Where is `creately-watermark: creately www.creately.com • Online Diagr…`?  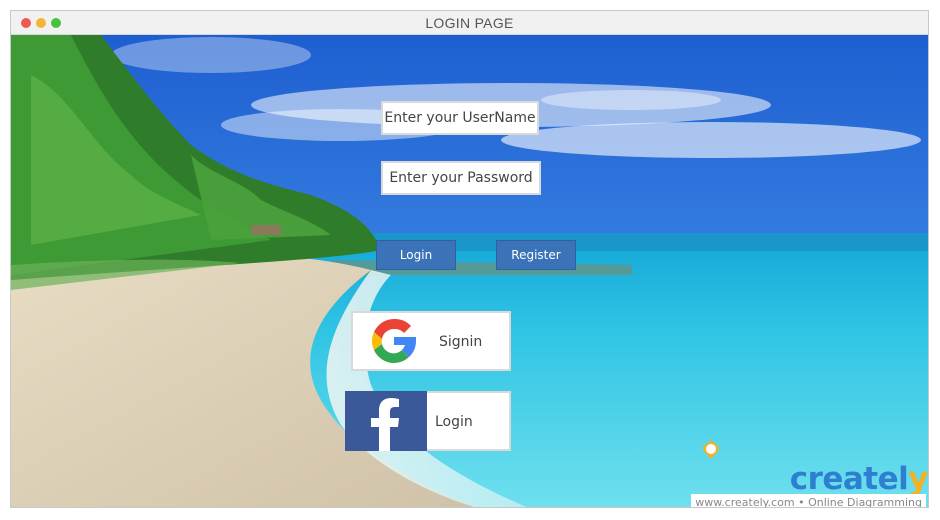
creately-watermark: creately www.creately.com • Online Diagr… is located at coordinates (809, 473).